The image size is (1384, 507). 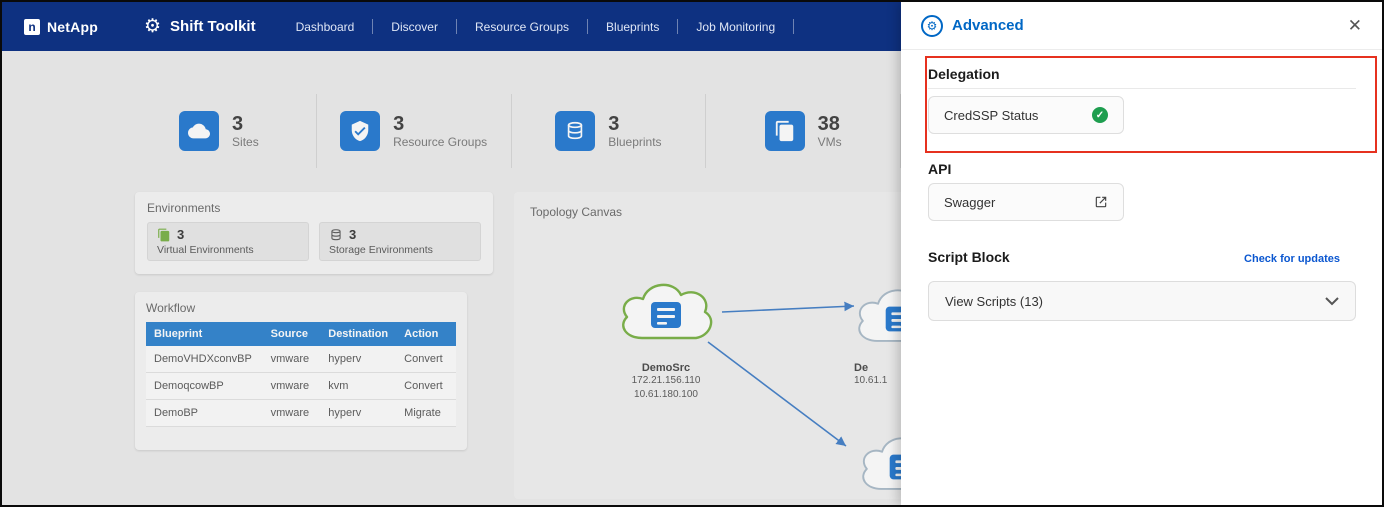 I want to click on stat-resource-groups: 3 Resource Groups, so click(x=414, y=131).